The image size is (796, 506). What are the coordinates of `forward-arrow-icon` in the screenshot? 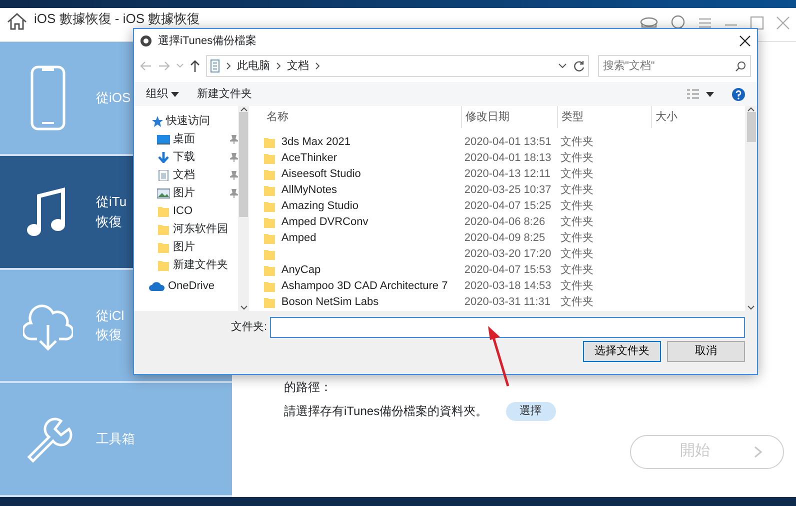 It's located at (164, 66).